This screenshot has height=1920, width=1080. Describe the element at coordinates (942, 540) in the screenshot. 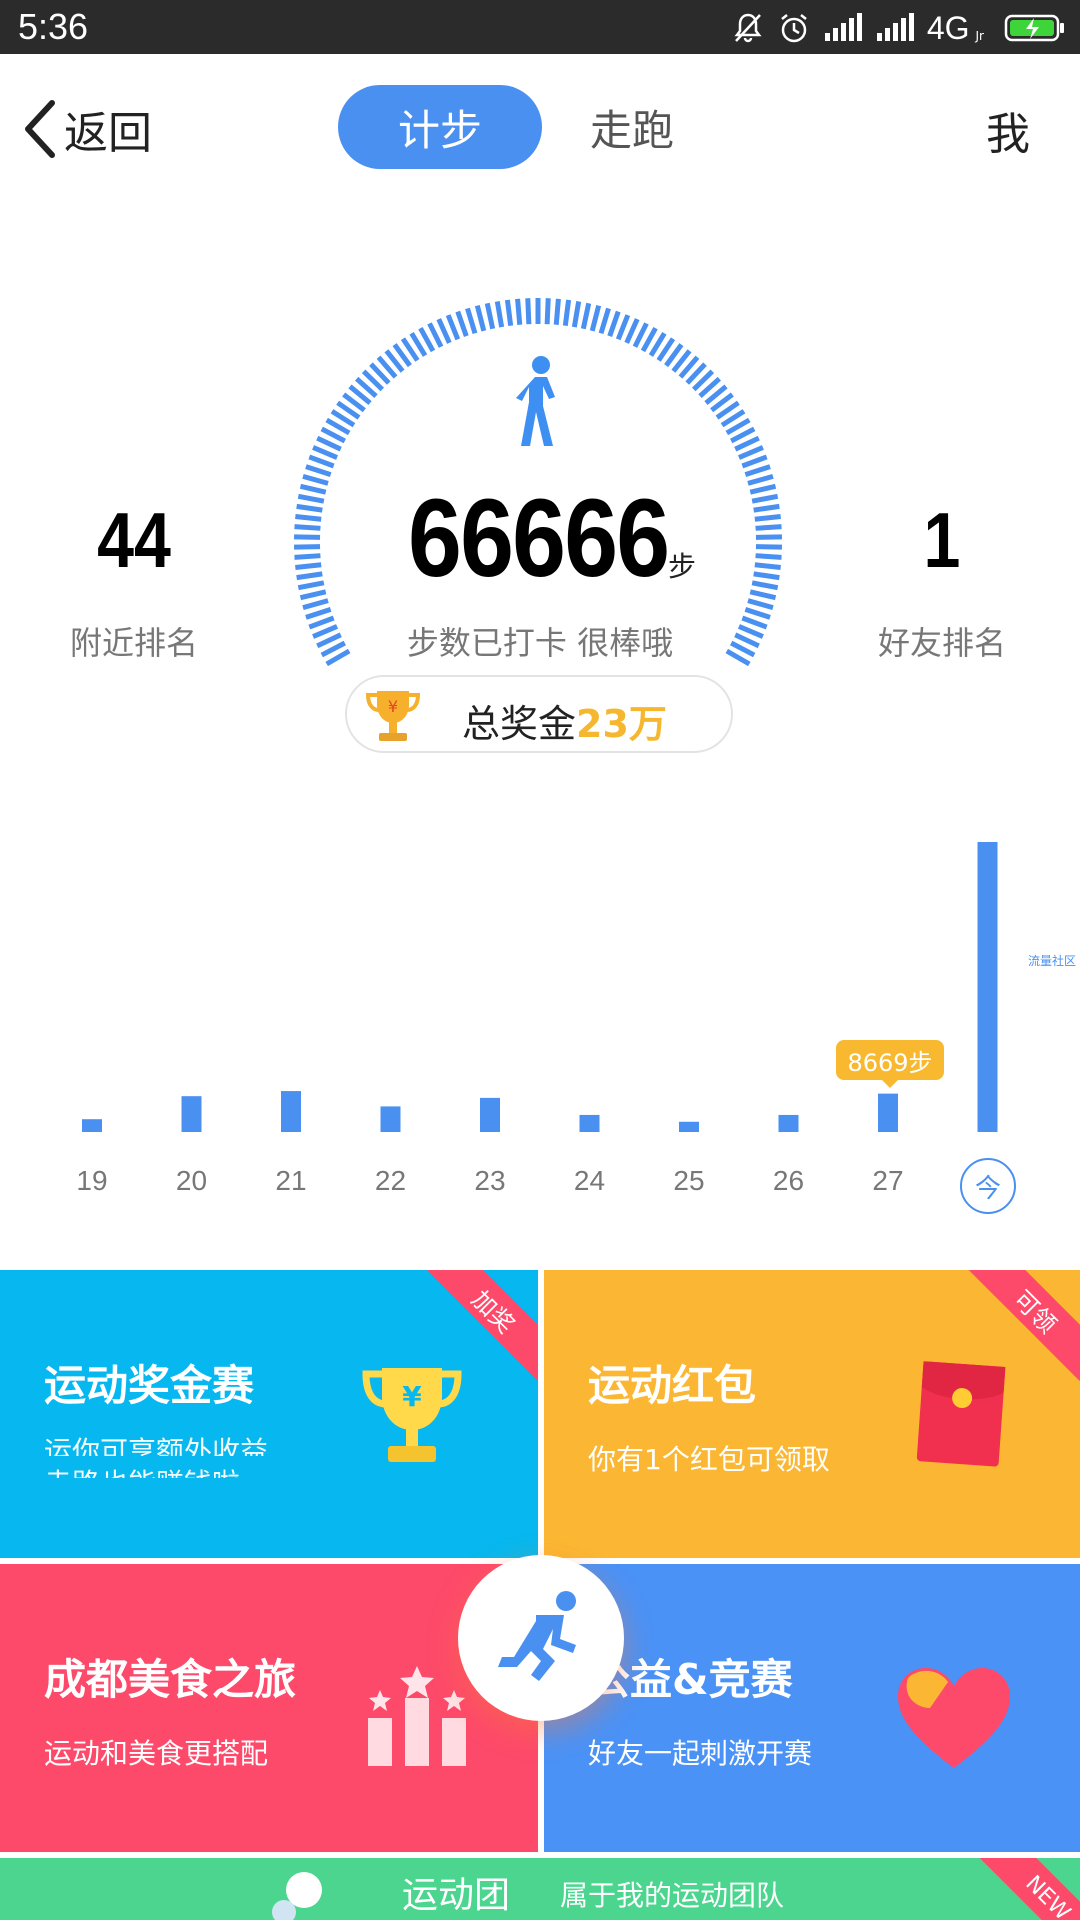

I see `friend-rank-value: 1` at that location.